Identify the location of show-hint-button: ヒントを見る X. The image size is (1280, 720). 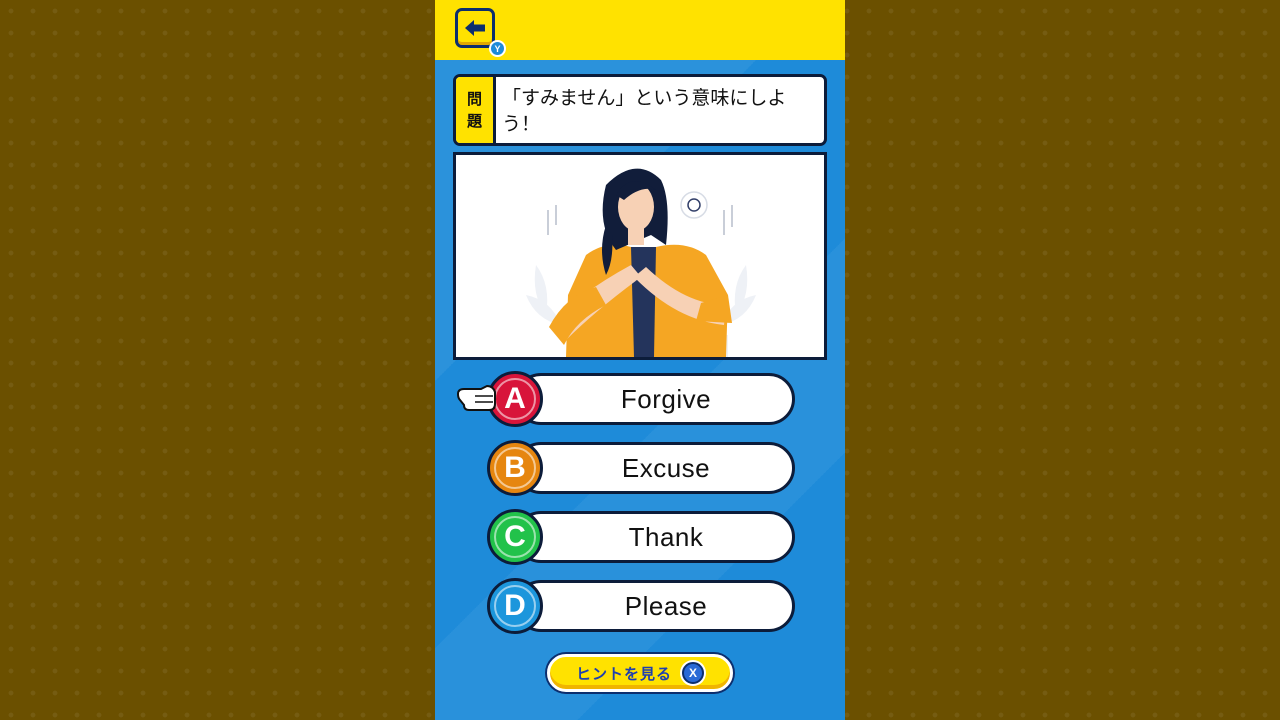
(640, 673).